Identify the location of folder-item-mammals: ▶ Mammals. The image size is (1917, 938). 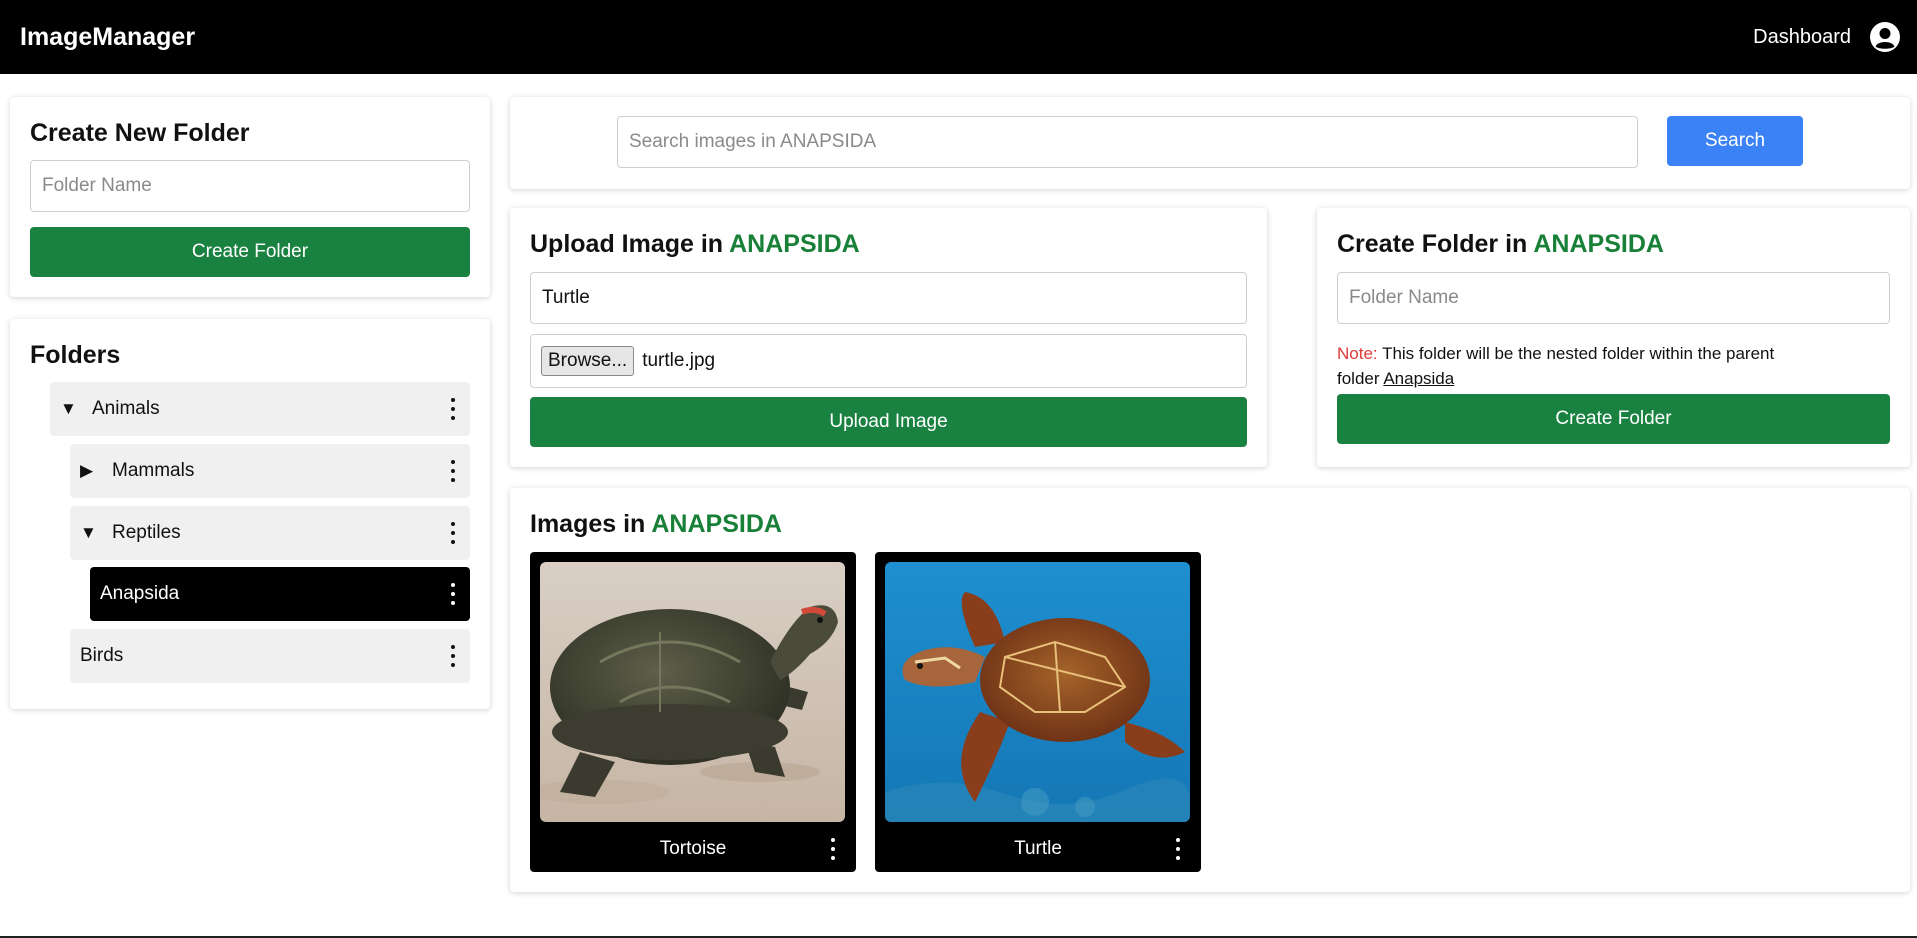
(270, 471).